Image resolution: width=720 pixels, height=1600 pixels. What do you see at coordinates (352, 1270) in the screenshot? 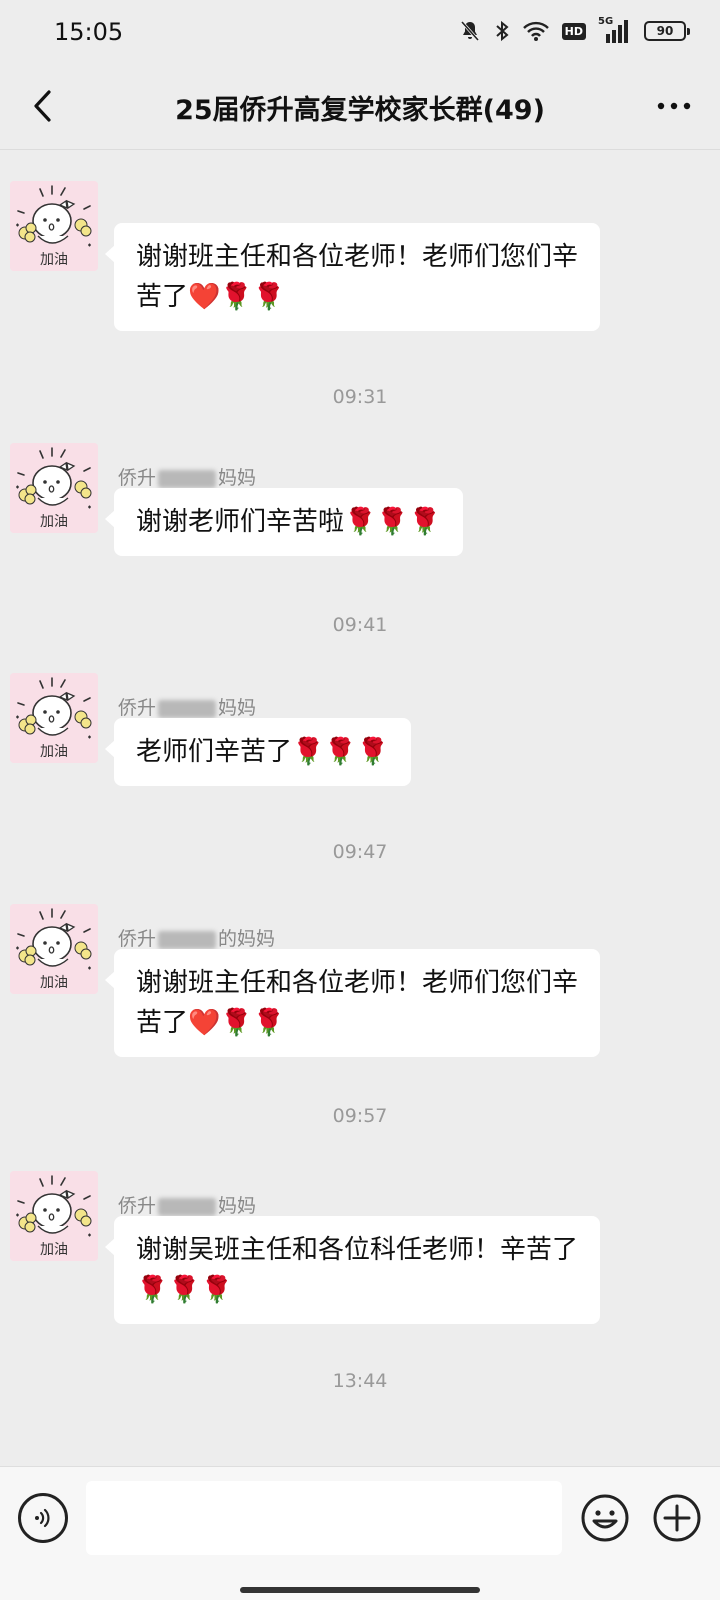
I see `message-bubble: 谢谢吴班主任和各位科任老师！辛苦了🌹🌹🌹` at bounding box center [352, 1270].